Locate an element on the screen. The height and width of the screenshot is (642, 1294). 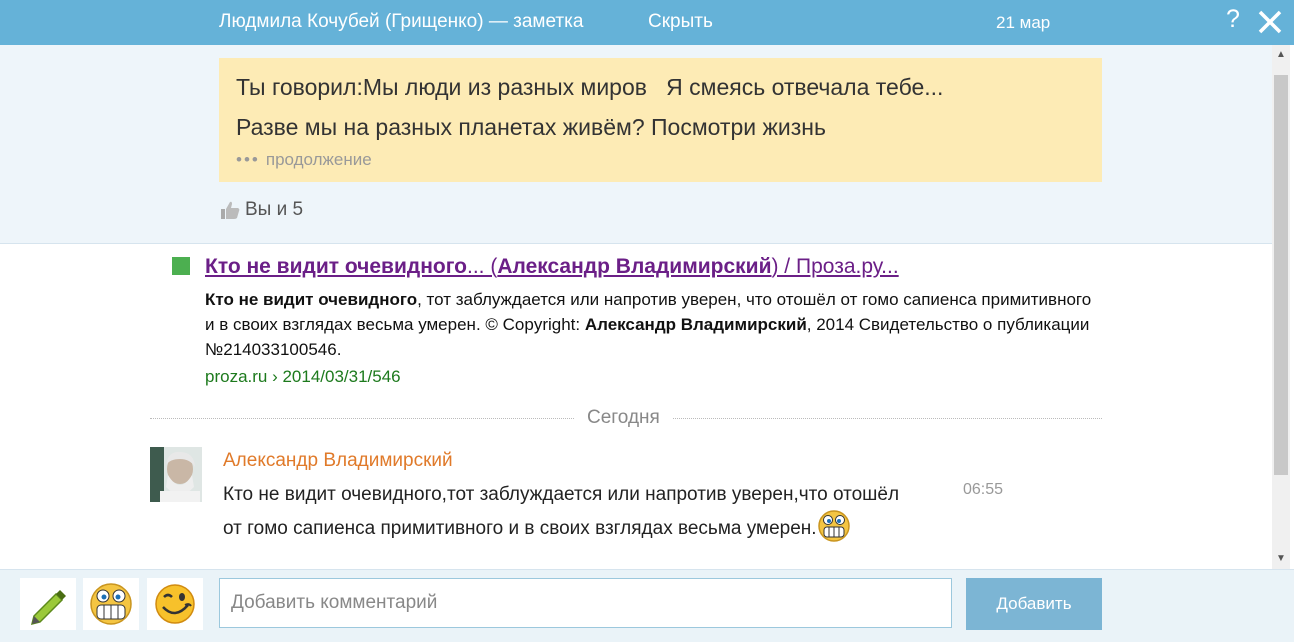
snippet-bold-2: Александр Владимирский is located at coordinates (695, 324).